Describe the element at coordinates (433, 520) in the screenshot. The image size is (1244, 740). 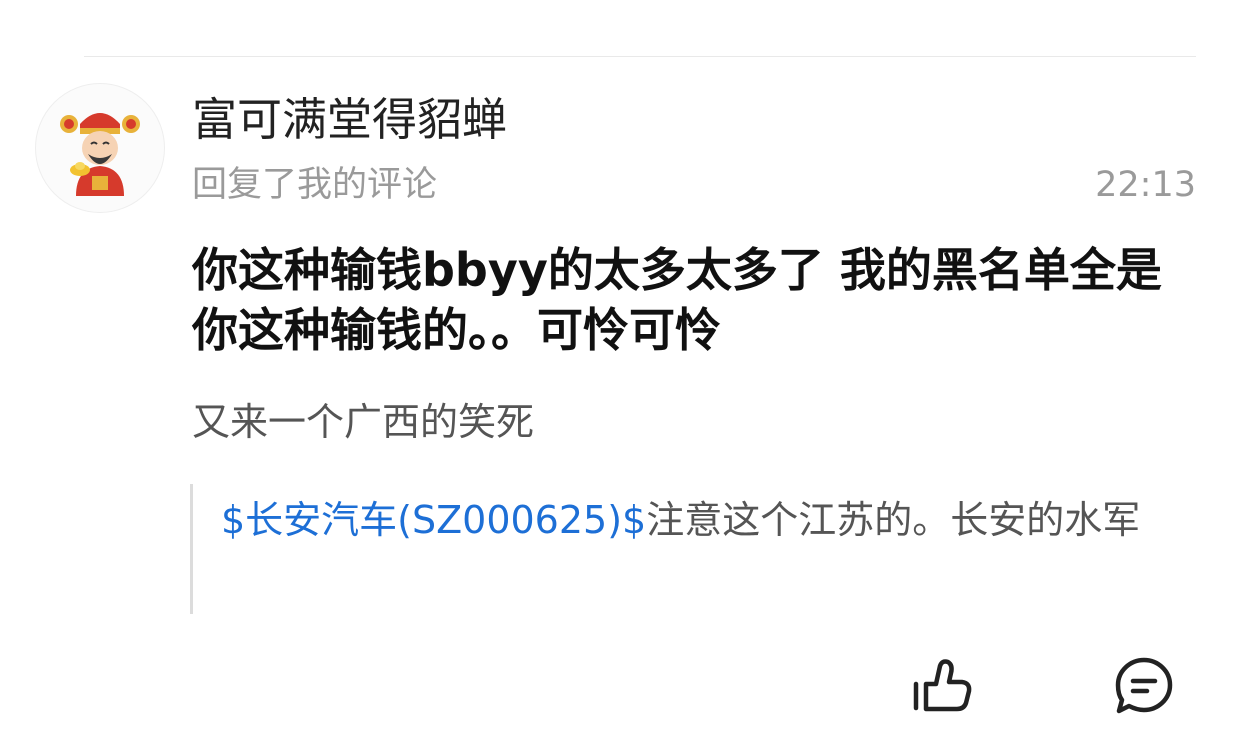
I see `stock-link: $长安汽车(SZ000625)$` at that location.